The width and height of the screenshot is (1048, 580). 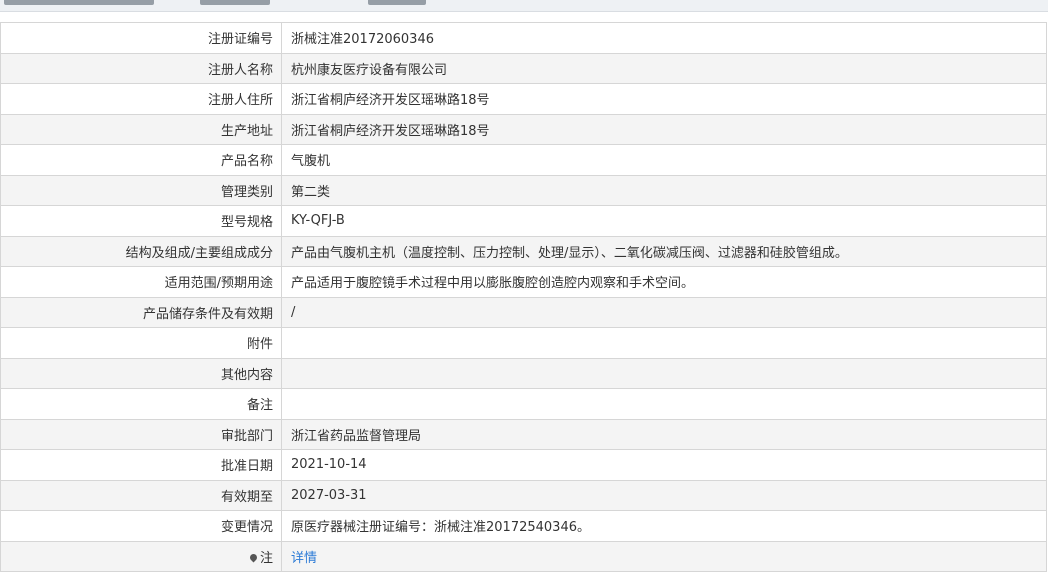 What do you see at coordinates (304, 558) in the screenshot?
I see `details-link: 详情` at bounding box center [304, 558].